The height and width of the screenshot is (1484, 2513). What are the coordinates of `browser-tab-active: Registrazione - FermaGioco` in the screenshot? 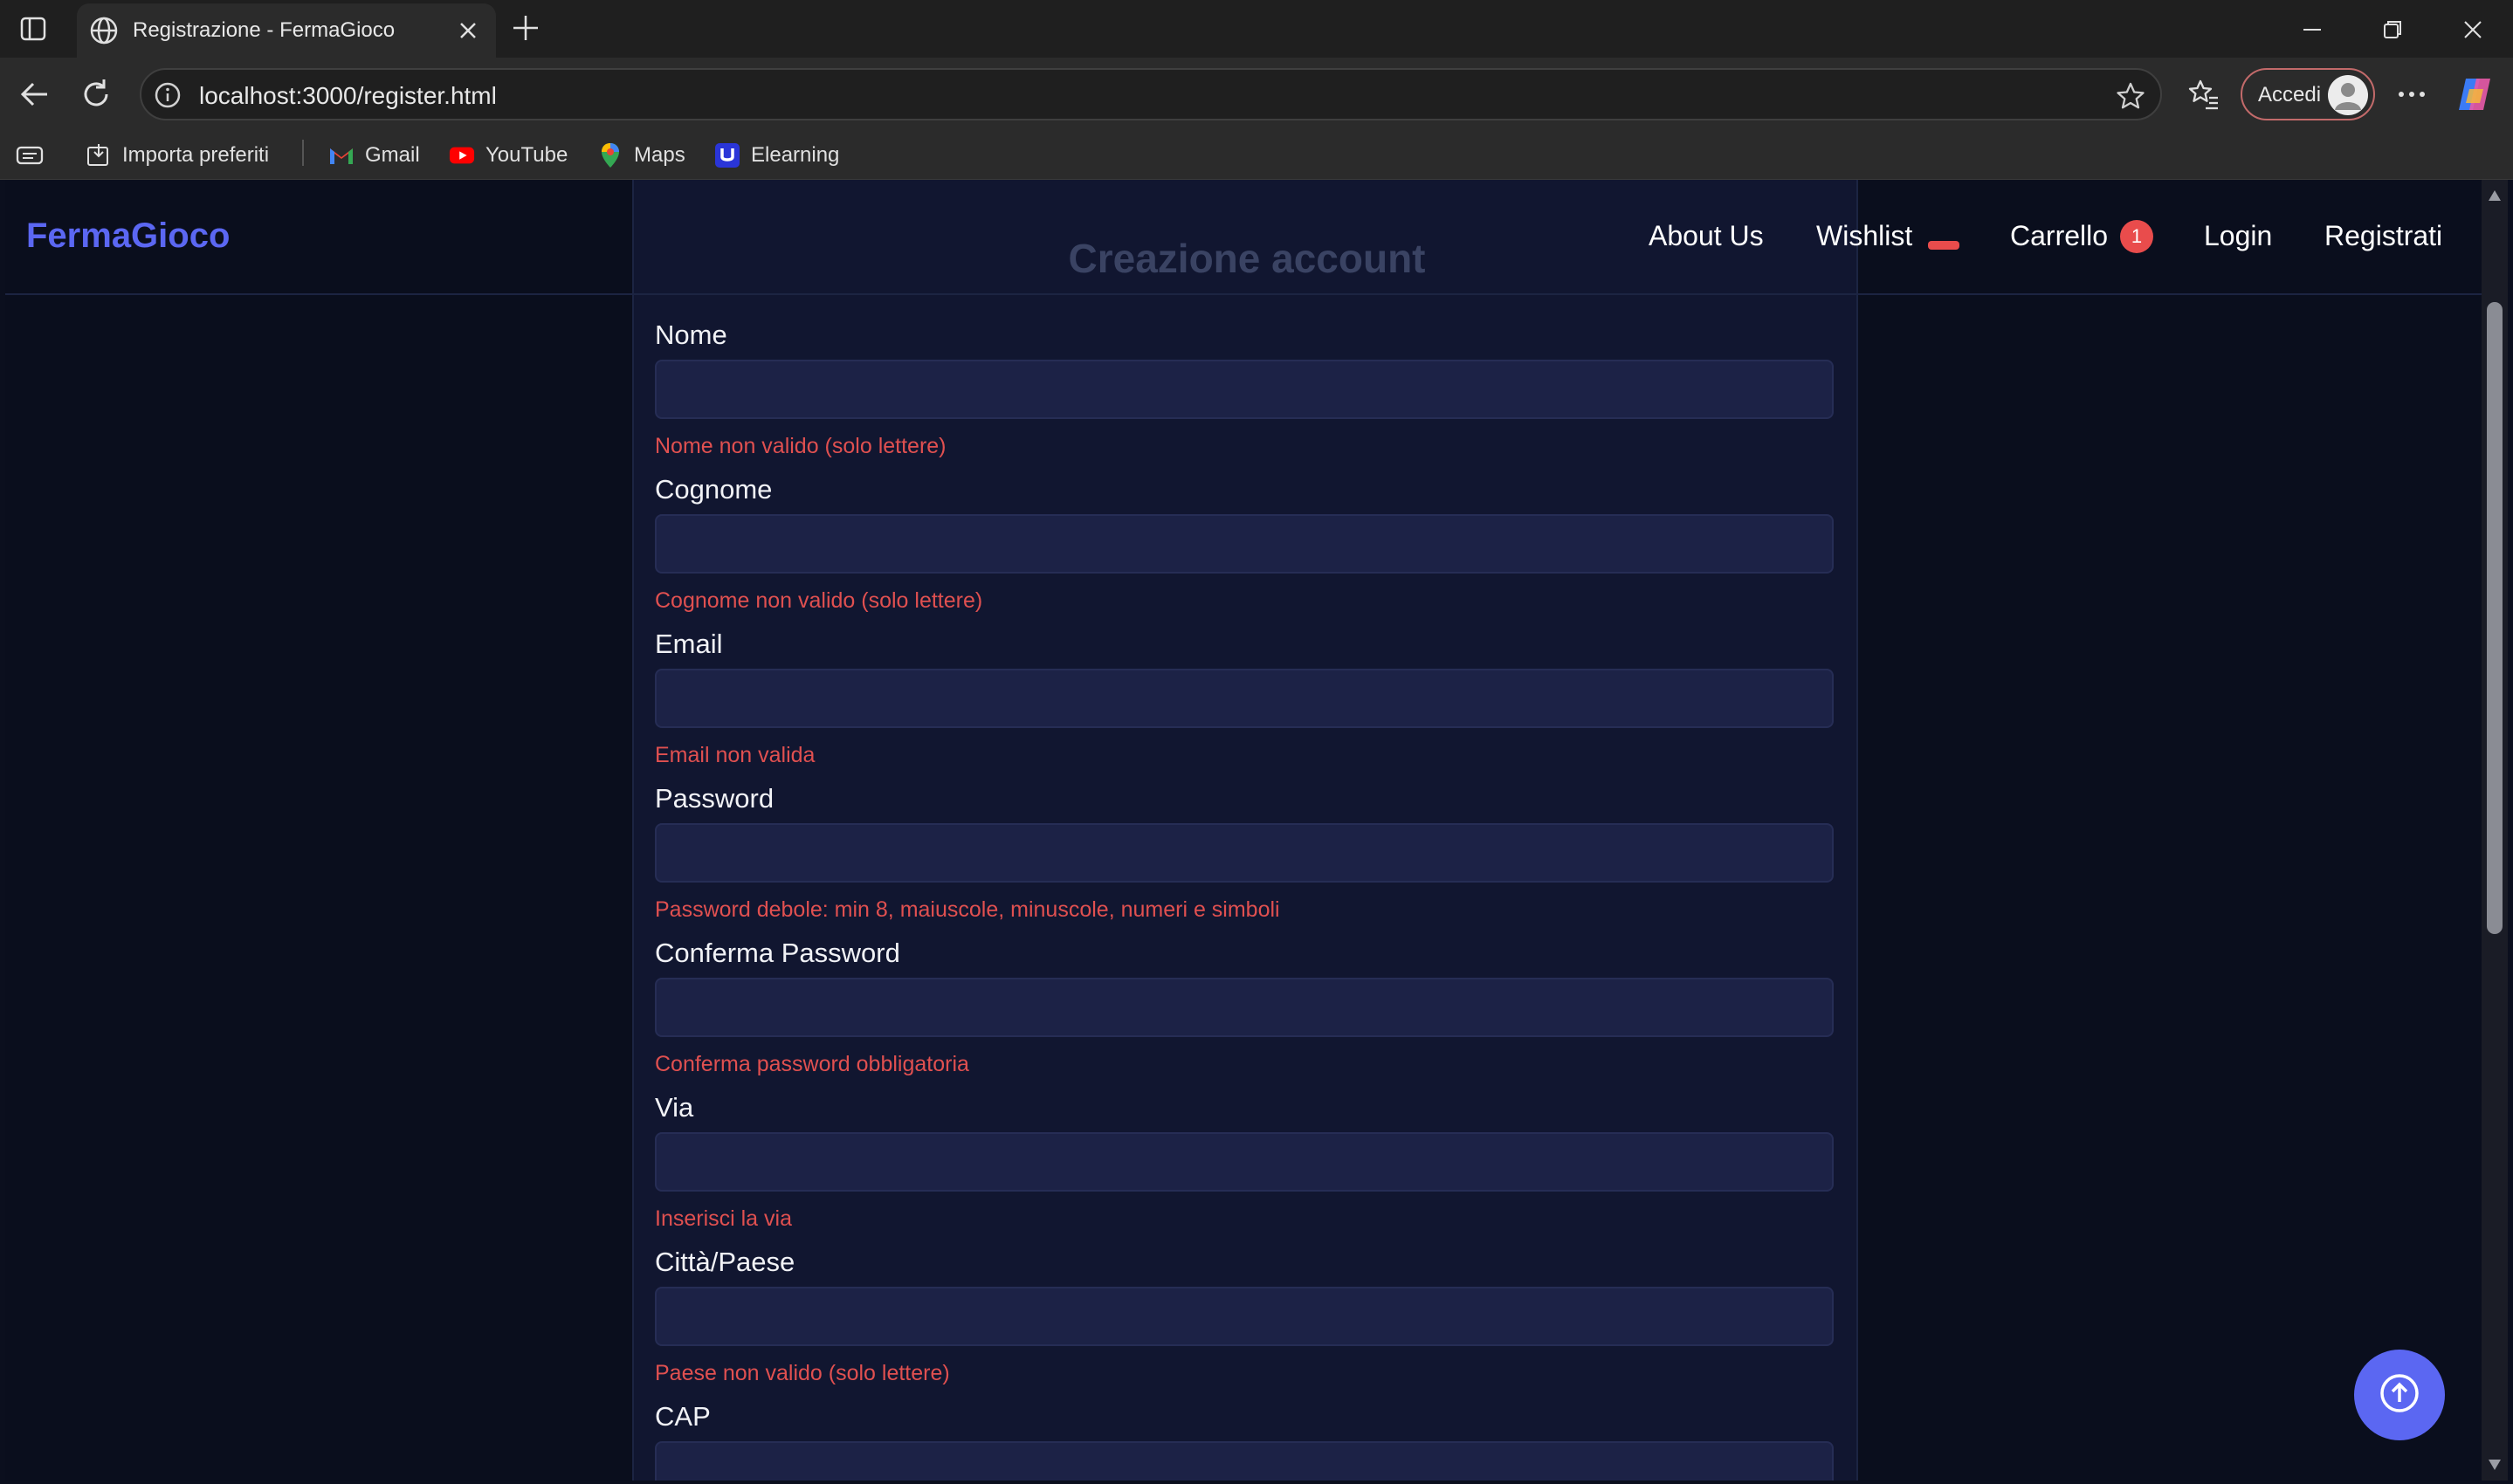 It's located at (286, 31).